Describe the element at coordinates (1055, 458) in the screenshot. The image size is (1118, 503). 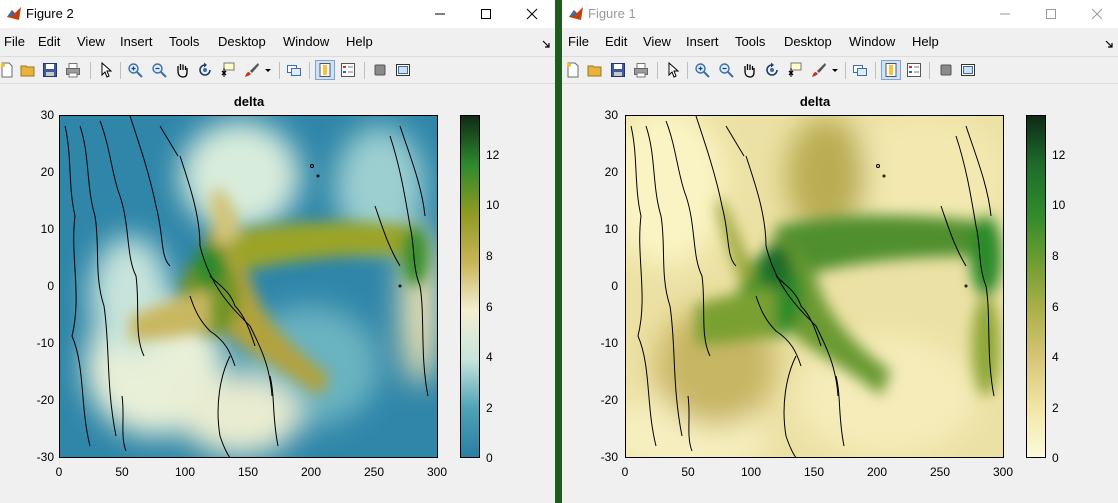
I see `colorbar-tick-label: 0` at that location.